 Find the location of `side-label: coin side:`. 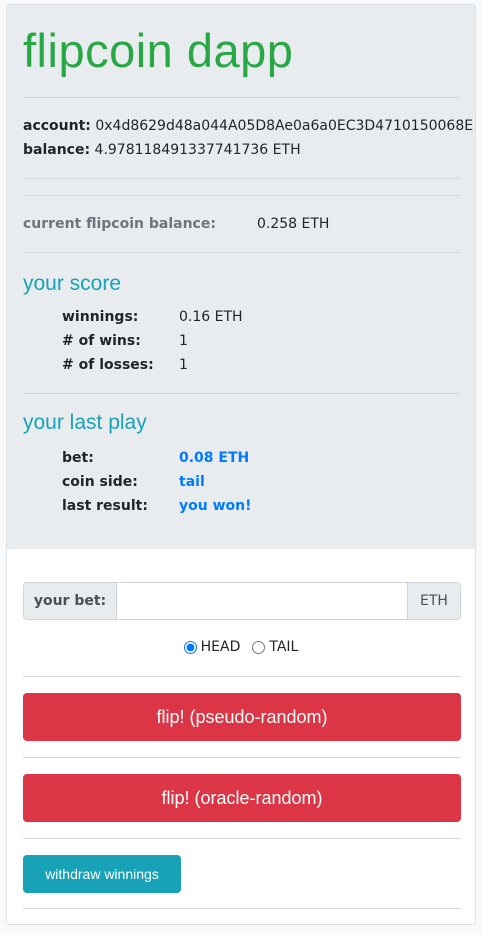

side-label: coin side: is located at coordinates (100, 482).